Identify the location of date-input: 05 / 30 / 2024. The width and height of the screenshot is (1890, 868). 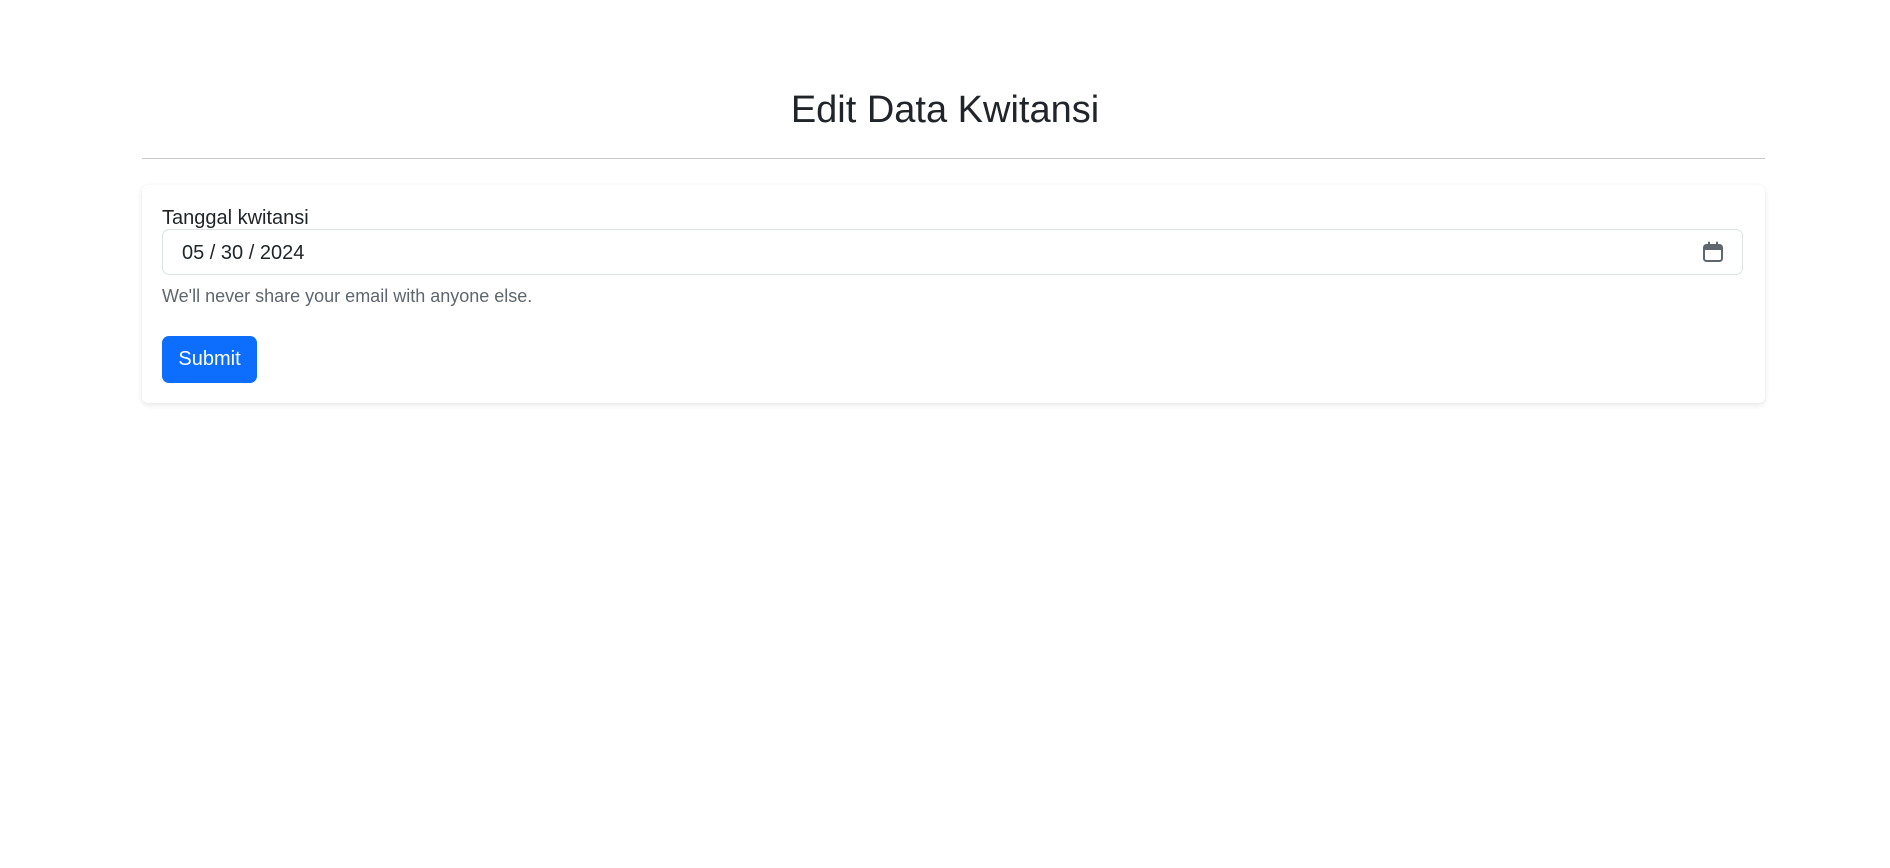
(952, 252).